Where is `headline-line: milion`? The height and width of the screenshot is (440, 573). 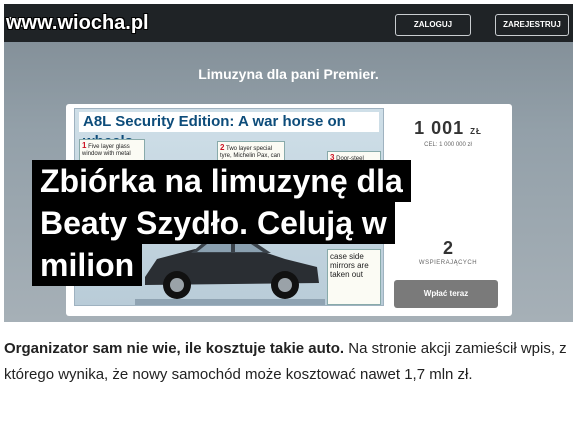 headline-line: milion is located at coordinates (87, 265).